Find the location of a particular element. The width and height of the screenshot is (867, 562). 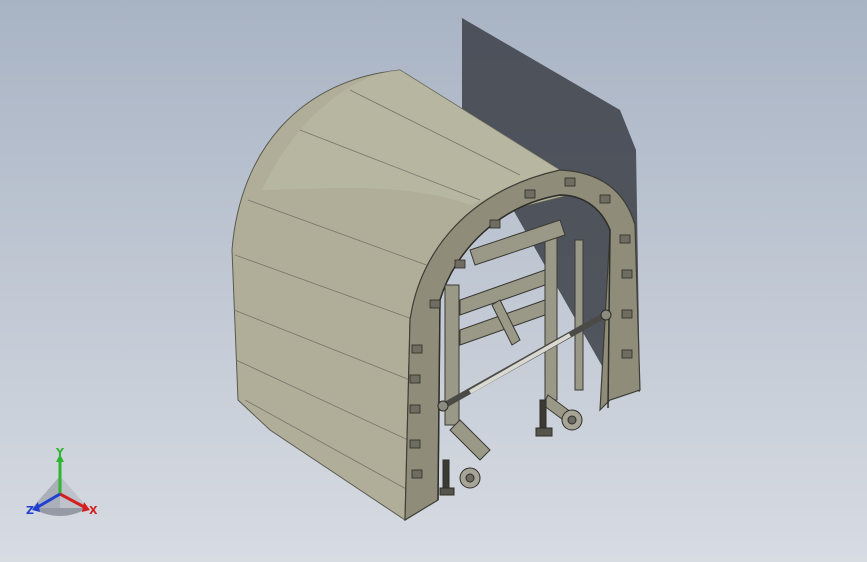

z-axis-label: Z is located at coordinates (30, 510).